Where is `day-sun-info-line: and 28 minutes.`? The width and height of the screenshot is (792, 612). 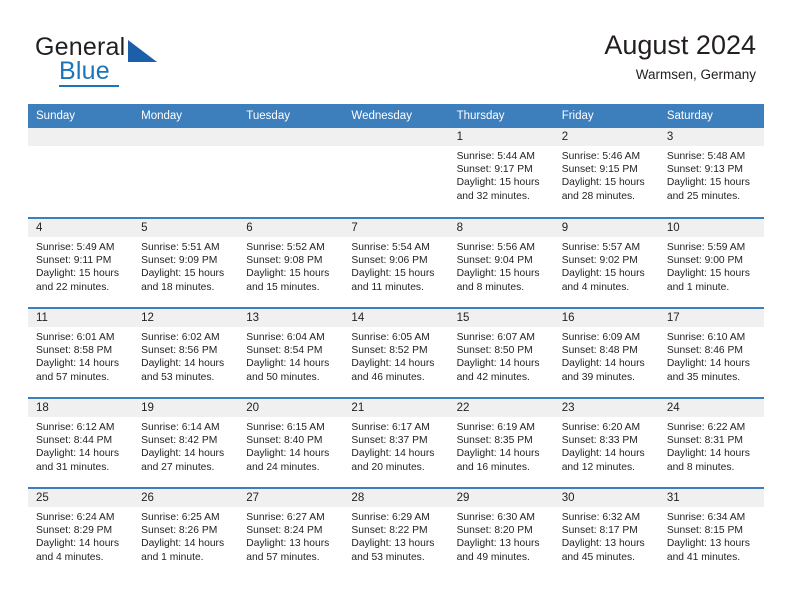 day-sun-info-line: and 28 minutes. is located at coordinates (598, 196).